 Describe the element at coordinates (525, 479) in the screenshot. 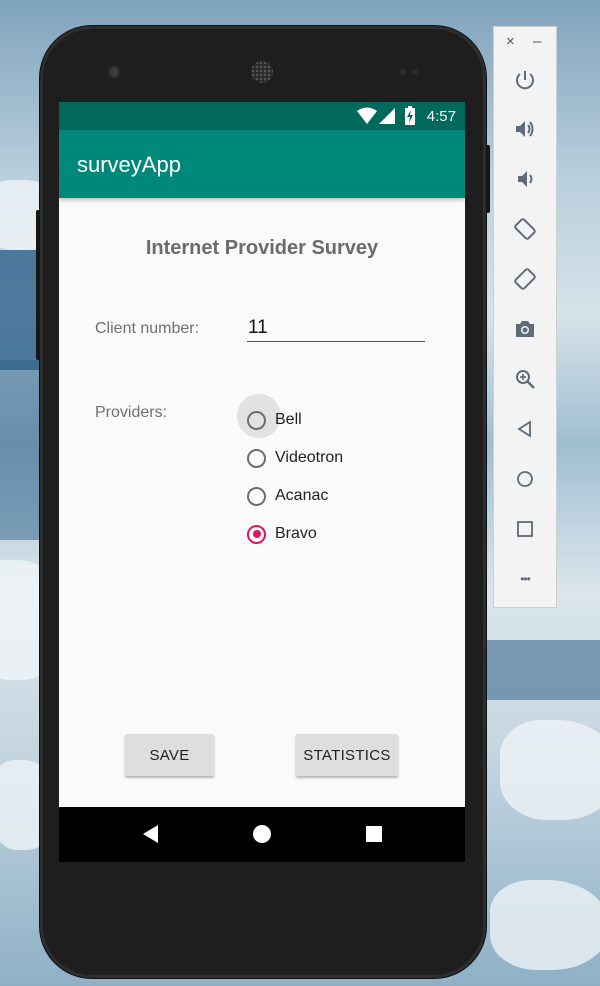

I see `home-icon` at that location.